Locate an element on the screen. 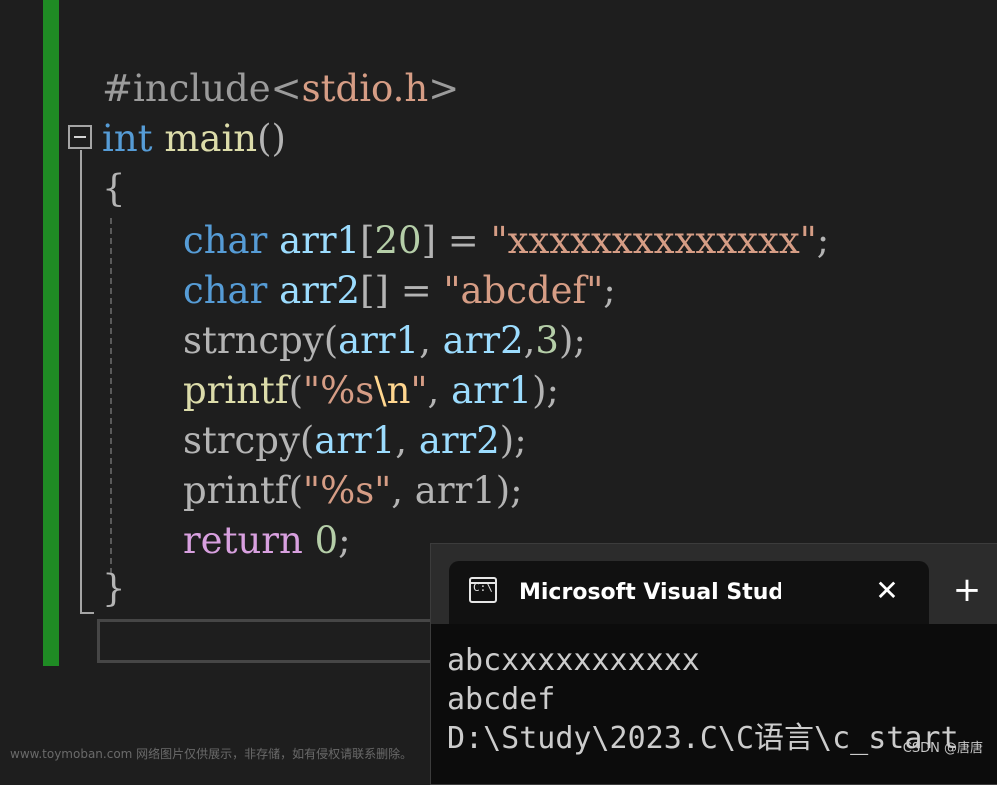 This screenshot has width=997, height=785. bracket: ] is located at coordinates (429, 240).